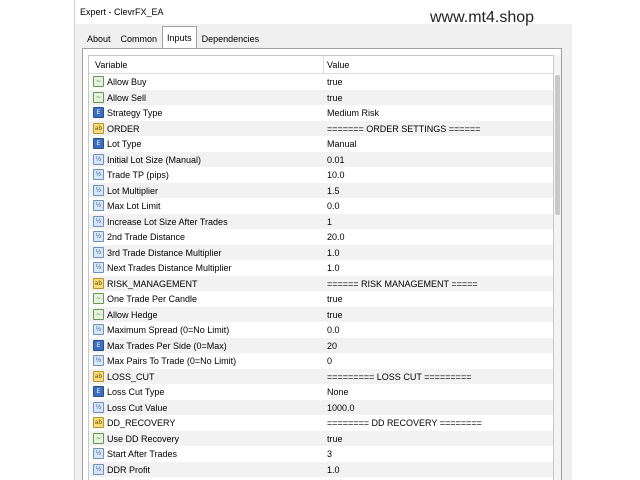  I want to click on column-header-variable: Variable, so click(111, 65).